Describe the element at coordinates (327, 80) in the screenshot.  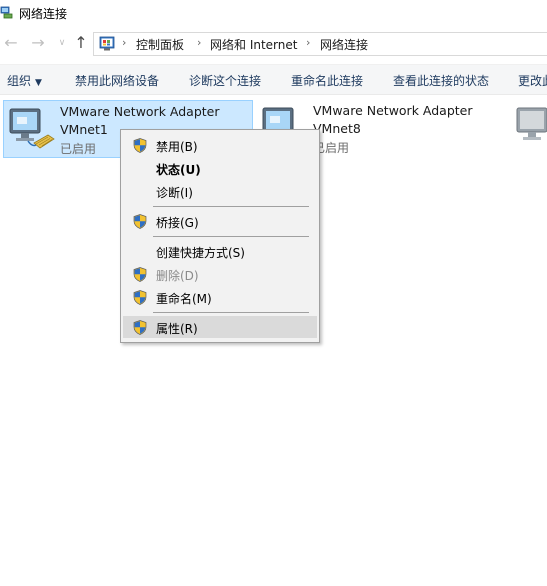
I see `rename-button: 重命名此连接` at that location.